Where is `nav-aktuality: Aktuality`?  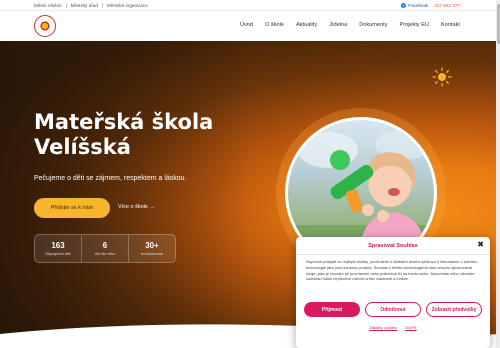
nav-aktuality: Aktuality is located at coordinates (306, 25).